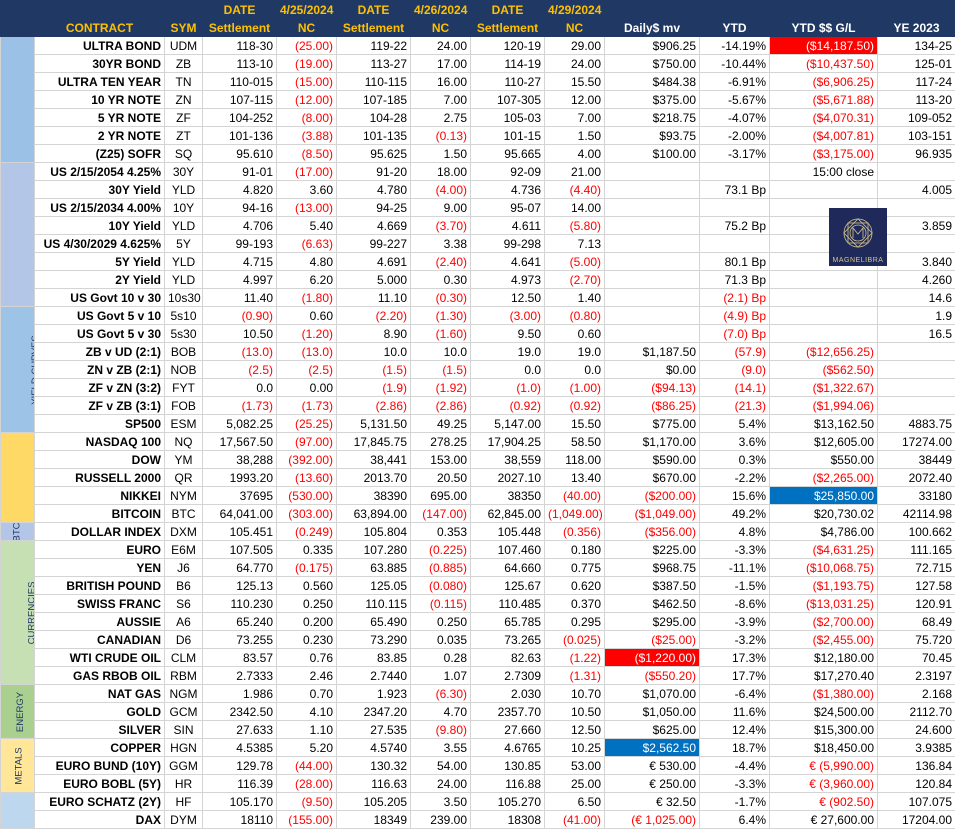 The height and width of the screenshot is (829, 955). I want to click on value-cell: 2.46, so click(307, 676).